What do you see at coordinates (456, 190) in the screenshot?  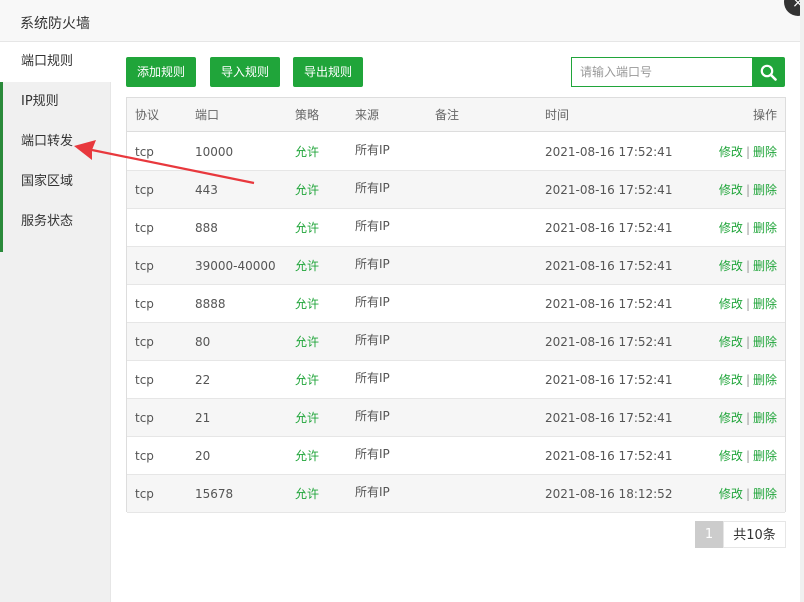 I see `table-row: tcp 443 允许 所有IP 2021-08-16 17:52:41 修改 | 删除` at bounding box center [456, 190].